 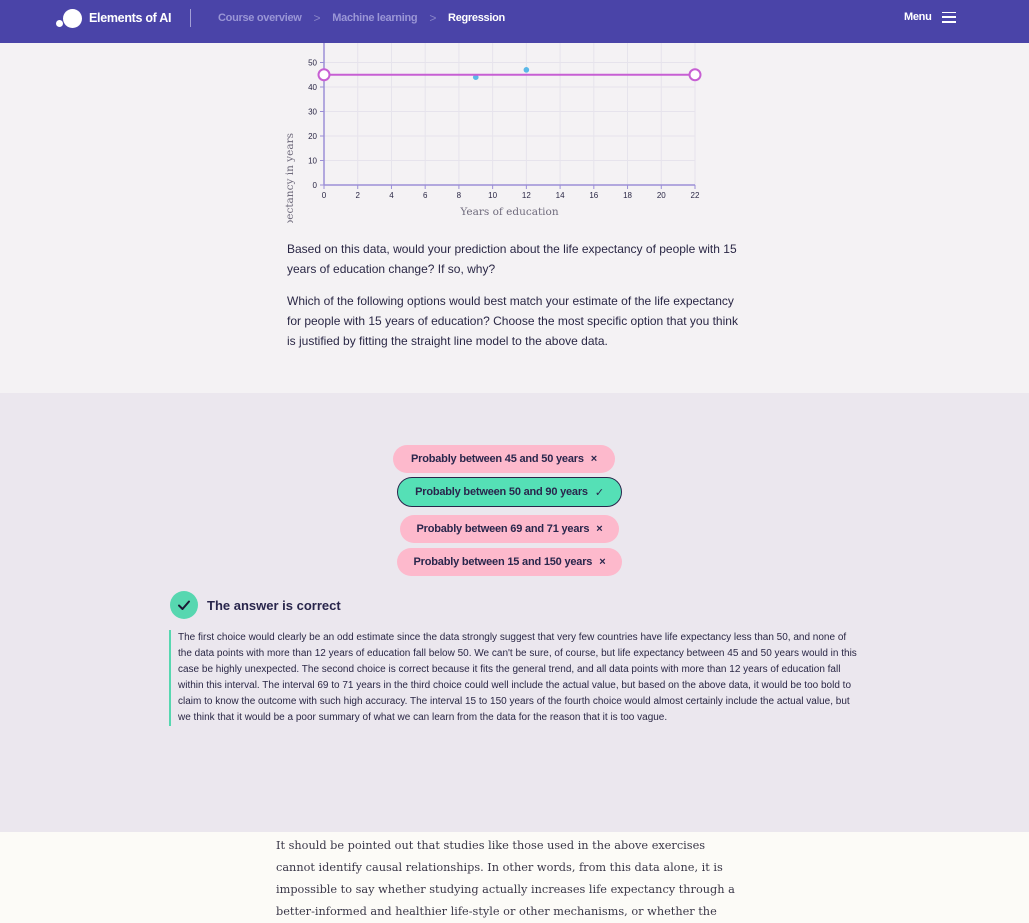 I want to click on answer-result: The answer is correct, so click(x=255, y=605).